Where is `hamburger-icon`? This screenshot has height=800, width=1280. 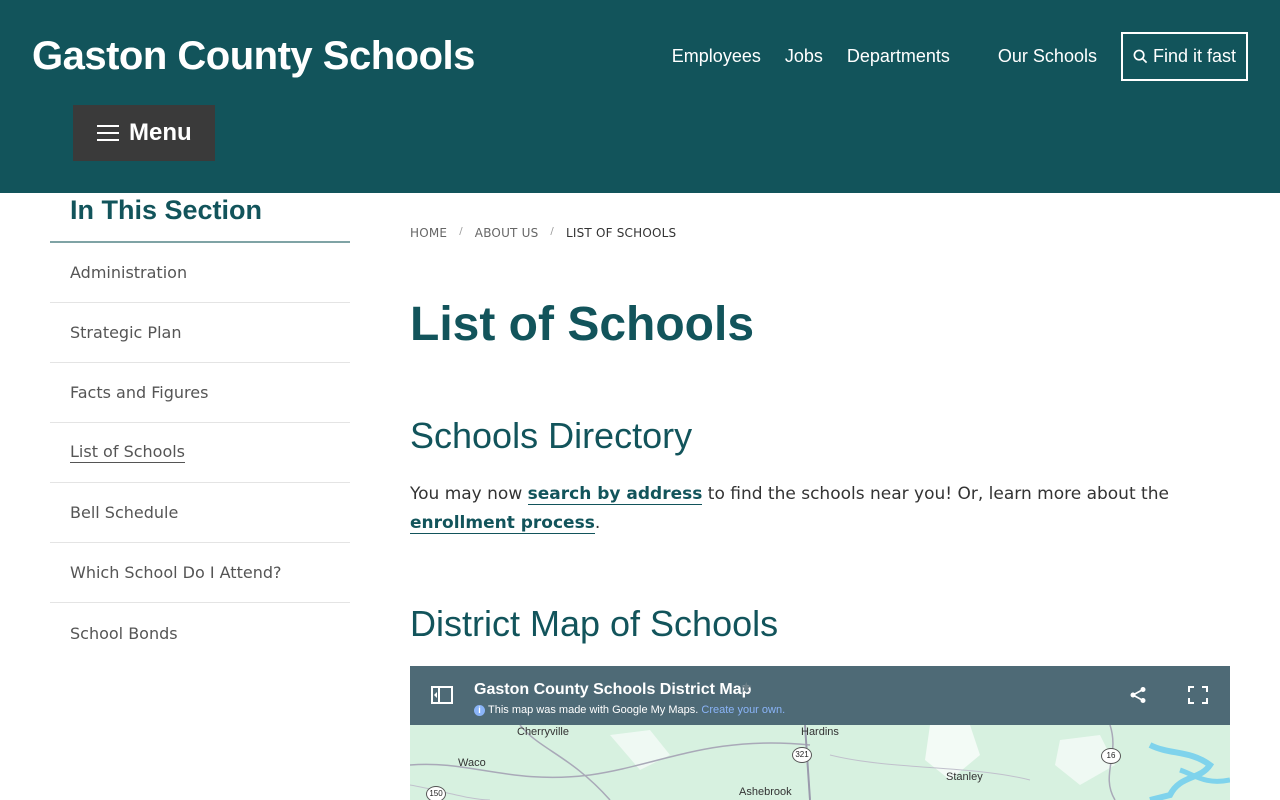
hamburger-icon is located at coordinates (108, 133).